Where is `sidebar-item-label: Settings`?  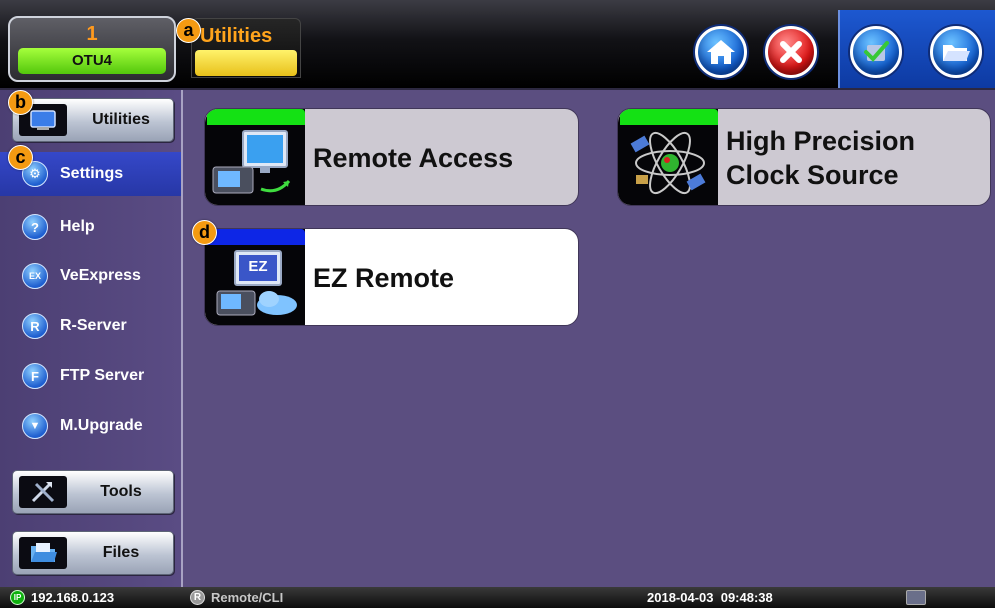
sidebar-item-label: Settings is located at coordinates (92, 173).